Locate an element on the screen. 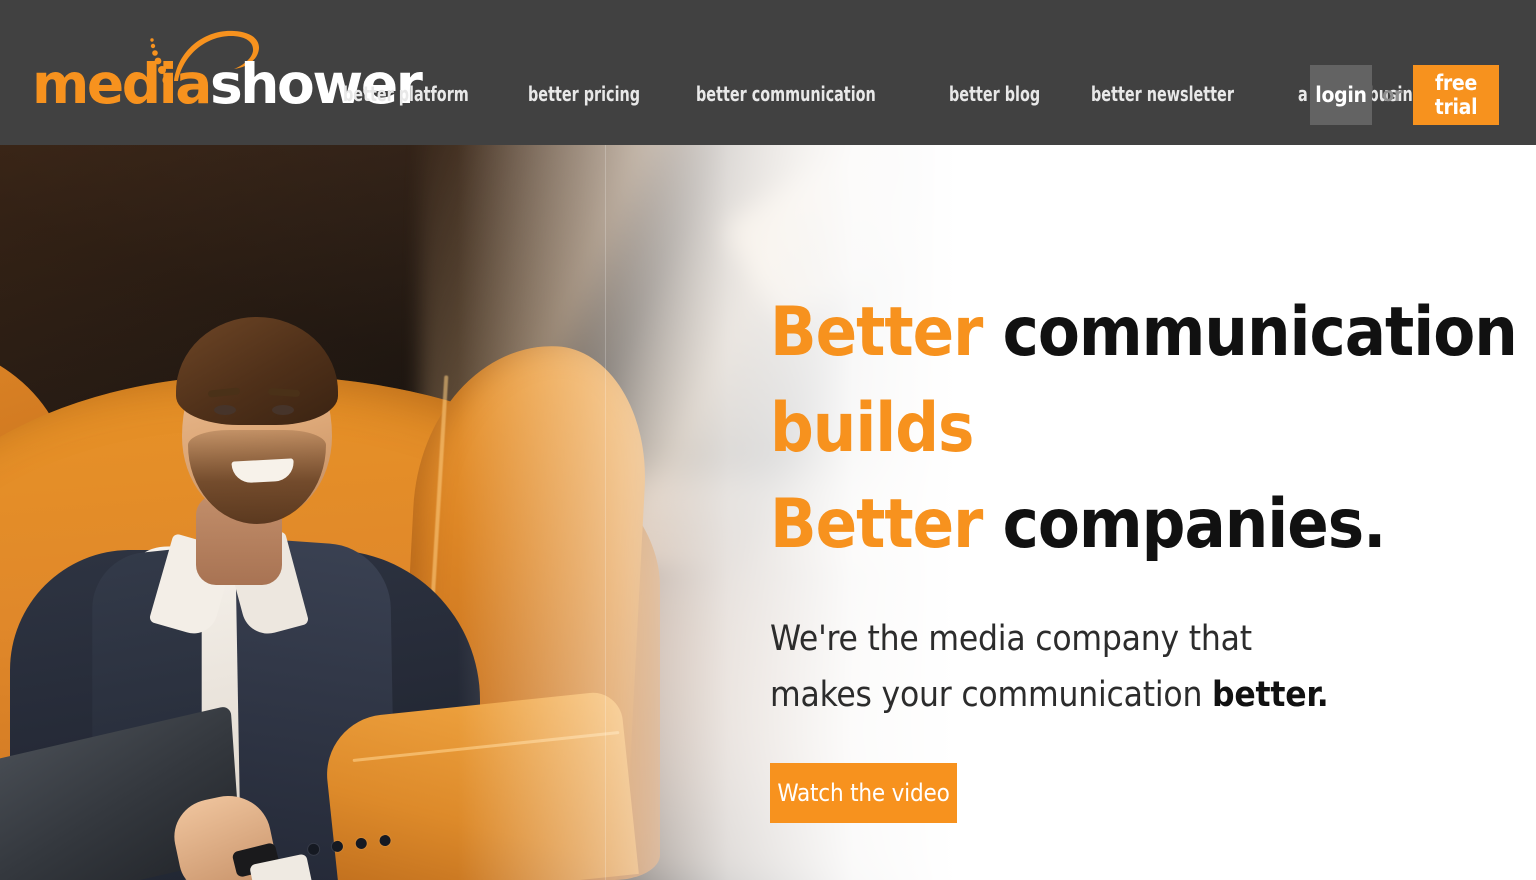  nav-item-better-newsletter: better newsletter is located at coordinates (1162, 94).